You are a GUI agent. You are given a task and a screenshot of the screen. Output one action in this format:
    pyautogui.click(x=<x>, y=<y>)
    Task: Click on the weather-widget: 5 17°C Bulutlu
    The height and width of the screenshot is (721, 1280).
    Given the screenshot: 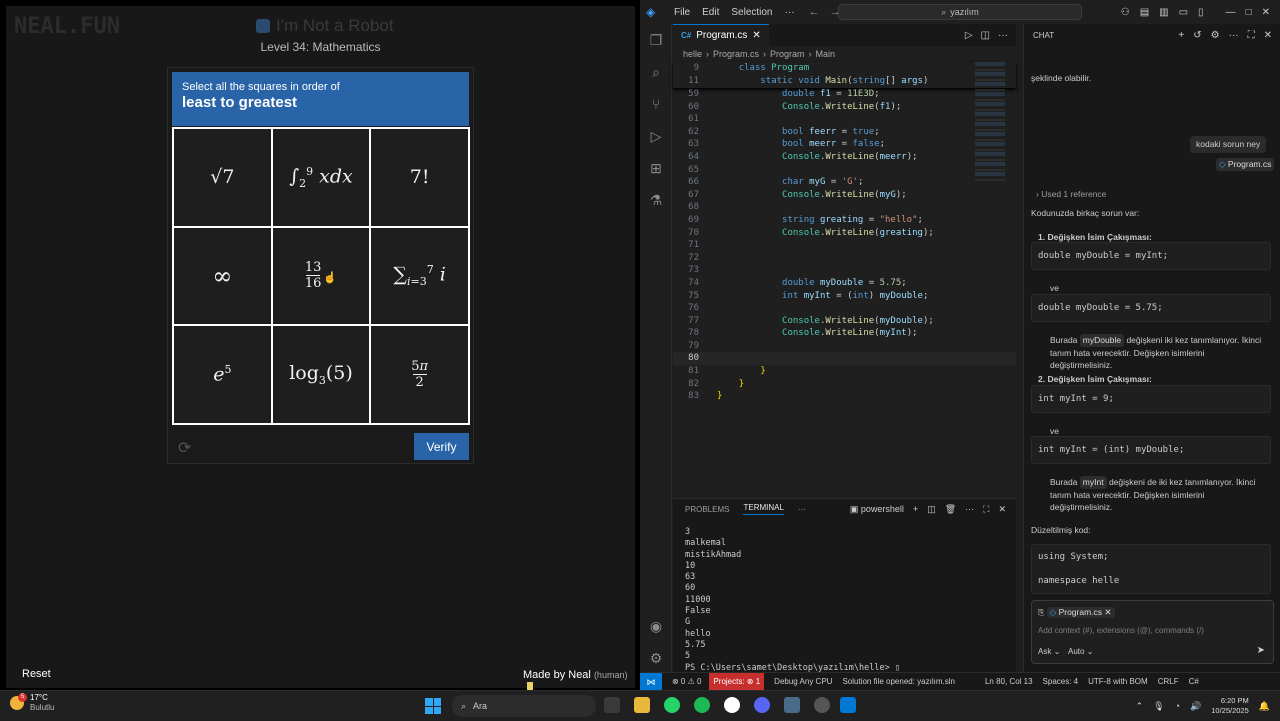 What is the action you would take?
    pyautogui.click(x=32, y=703)
    